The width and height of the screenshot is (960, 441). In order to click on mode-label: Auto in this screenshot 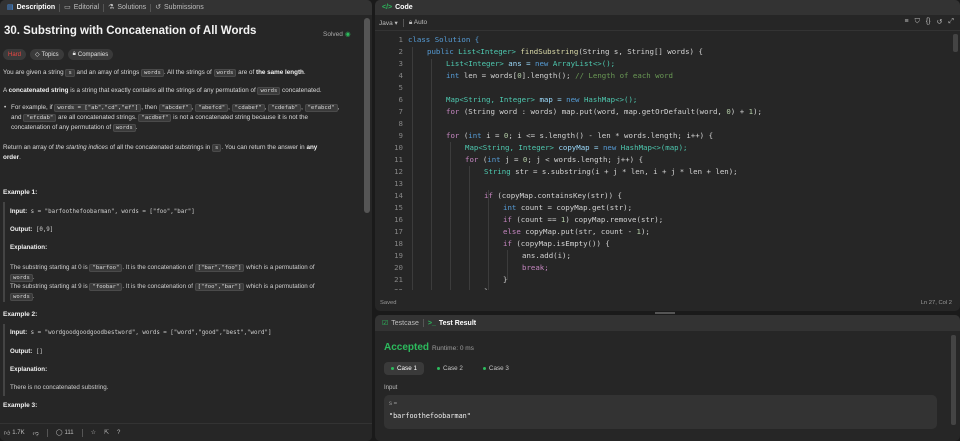, I will do `click(420, 22)`.